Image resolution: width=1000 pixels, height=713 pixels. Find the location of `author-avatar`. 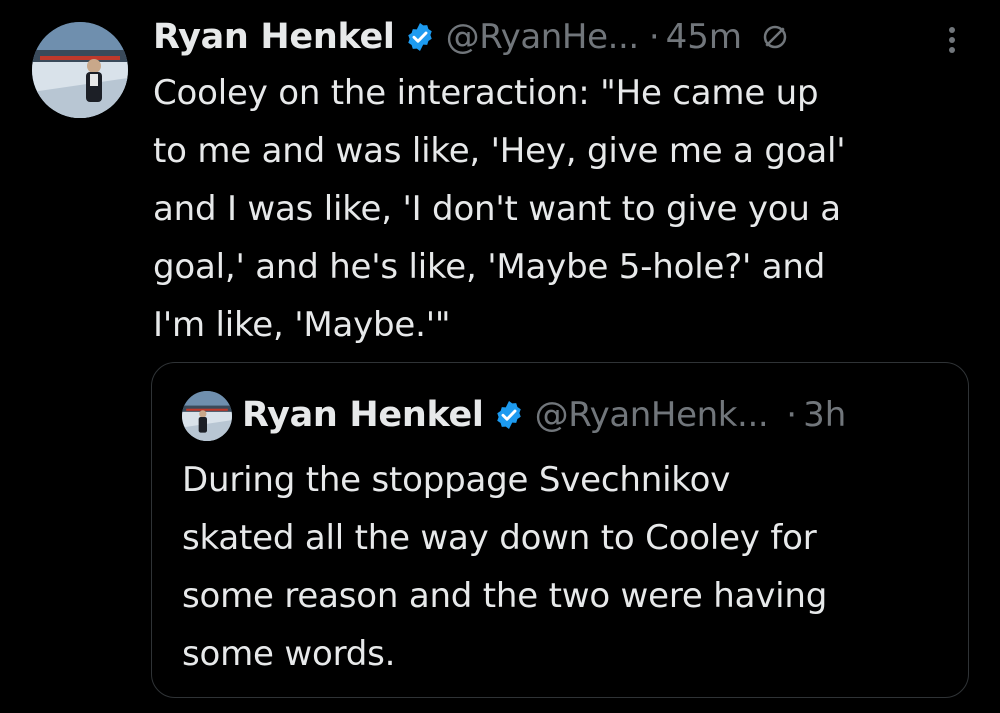

author-avatar is located at coordinates (80, 70).